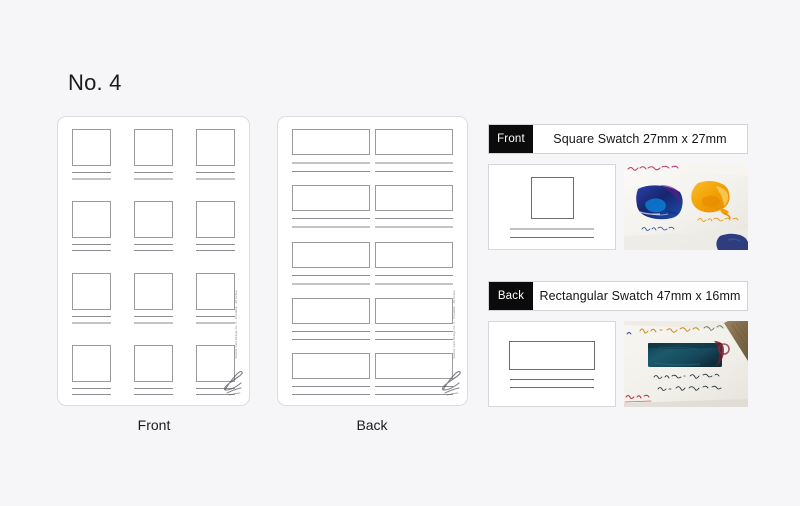 This screenshot has width=800, height=506. Describe the element at coordinates (618, 344) in the screenshot. I see `spec-panel-back: Back Rectangular Swatch 47mm x 16mm` at that location.